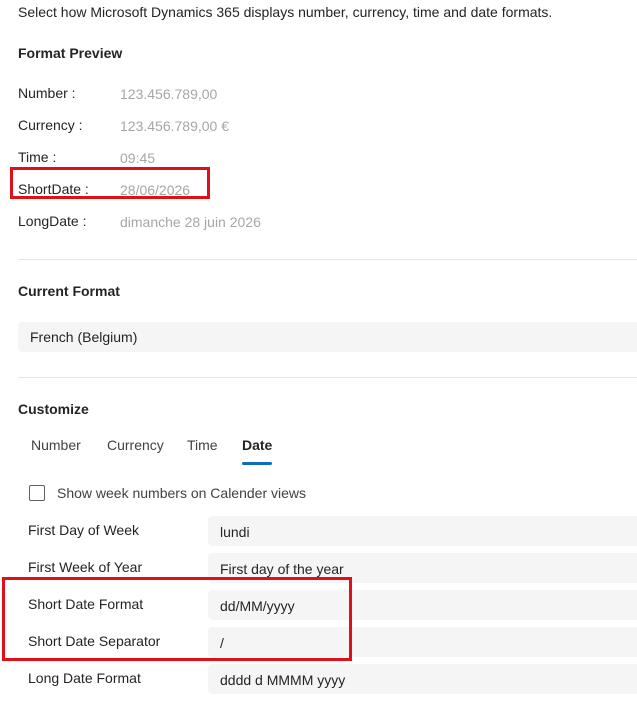  What do you see at coordinates (174, 126) in the screenshot?
I see `preview-currency-value: 123.456.789,00 €` at bounding box center [174, 126].